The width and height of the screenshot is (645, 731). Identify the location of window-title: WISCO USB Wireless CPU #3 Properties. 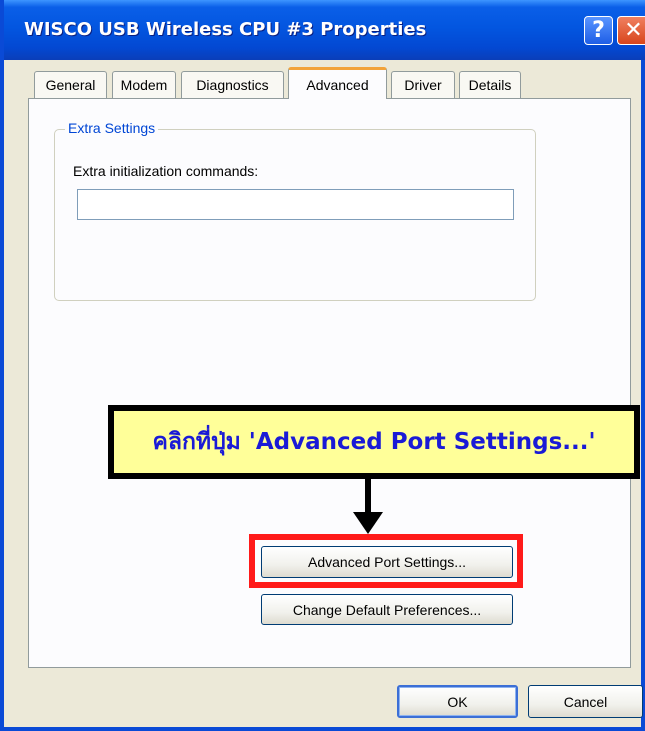
(225, 29).